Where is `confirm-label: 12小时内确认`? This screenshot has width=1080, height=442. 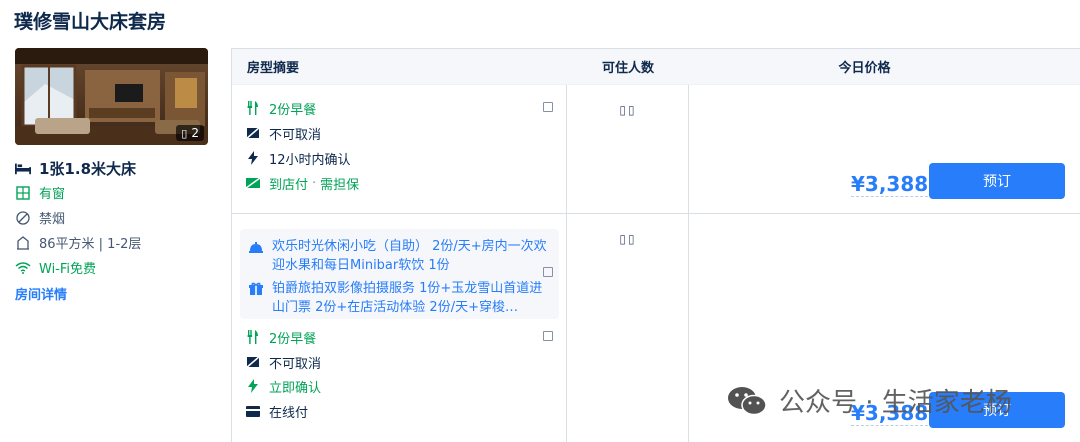 confirm-label: 12小时内确认 is located at coordinates (310, 160).